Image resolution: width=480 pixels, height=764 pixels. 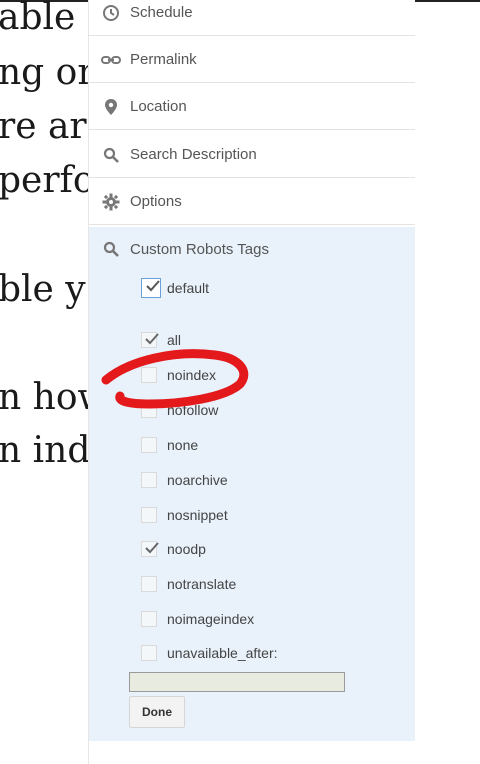 What do you see at coordinates (111, 60) in the screenshot?
I see `link-icon` at bounding box center [111, 60].